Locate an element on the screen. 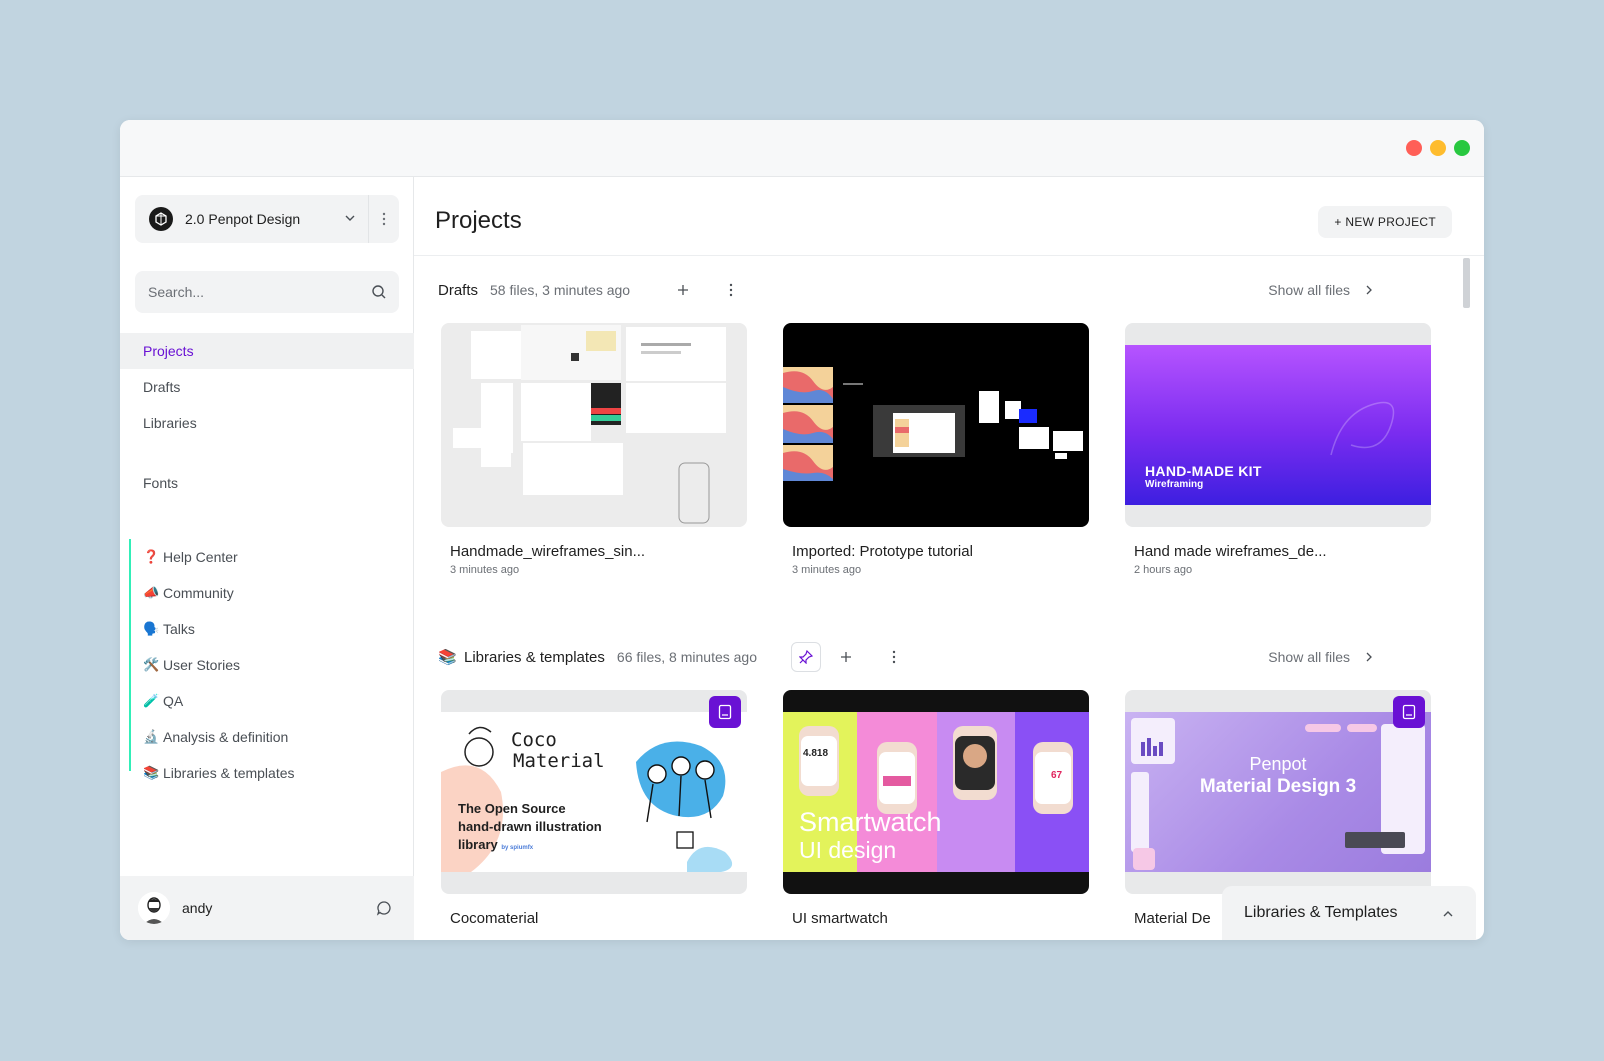  watch-bpm: 67 is located at coordinates (1057, 775).